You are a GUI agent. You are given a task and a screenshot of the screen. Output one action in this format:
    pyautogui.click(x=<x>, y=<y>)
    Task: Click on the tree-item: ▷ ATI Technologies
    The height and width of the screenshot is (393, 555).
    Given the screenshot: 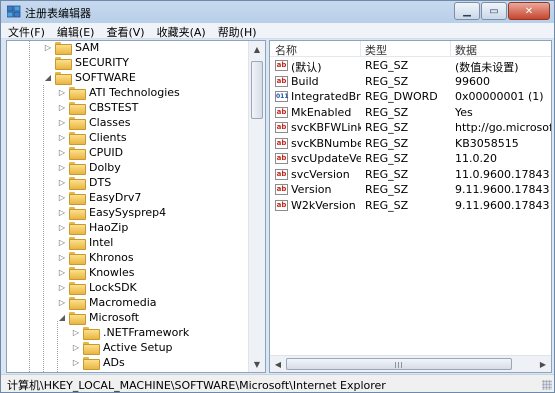 What is the action you would take?
    pyautogui.click(x=118, y=92)
    